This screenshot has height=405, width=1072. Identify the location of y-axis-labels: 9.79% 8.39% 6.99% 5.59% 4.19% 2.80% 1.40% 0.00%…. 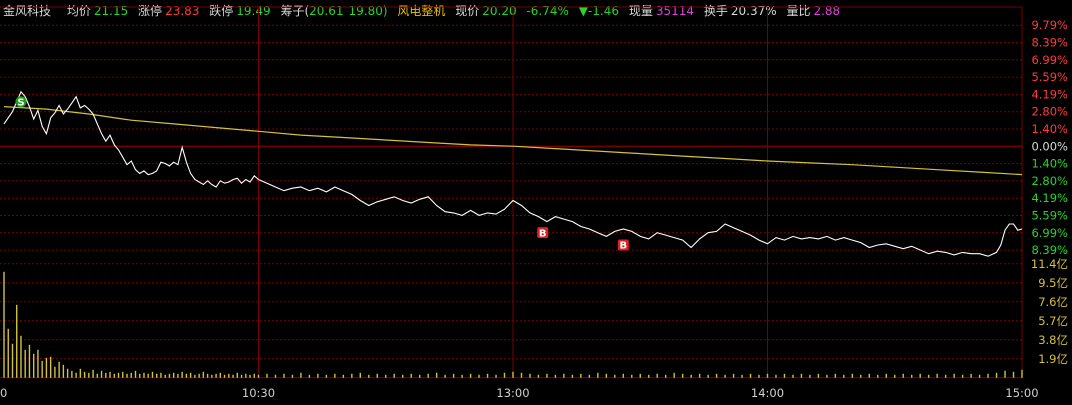
(1049, 137).